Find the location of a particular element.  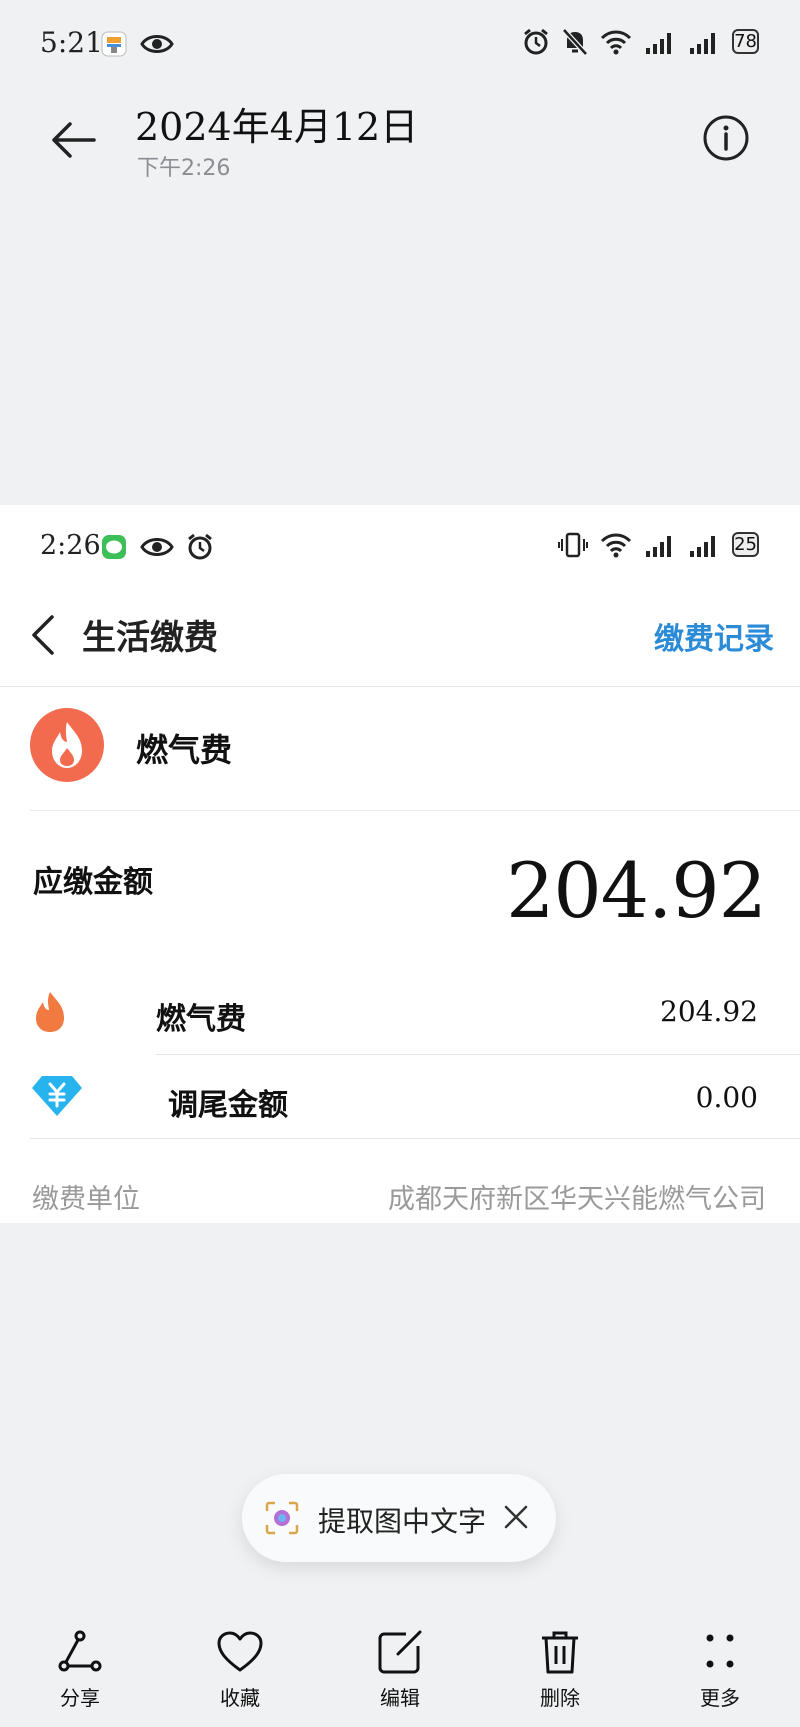

battery-level: 25 is located at coordinates (745, 544).